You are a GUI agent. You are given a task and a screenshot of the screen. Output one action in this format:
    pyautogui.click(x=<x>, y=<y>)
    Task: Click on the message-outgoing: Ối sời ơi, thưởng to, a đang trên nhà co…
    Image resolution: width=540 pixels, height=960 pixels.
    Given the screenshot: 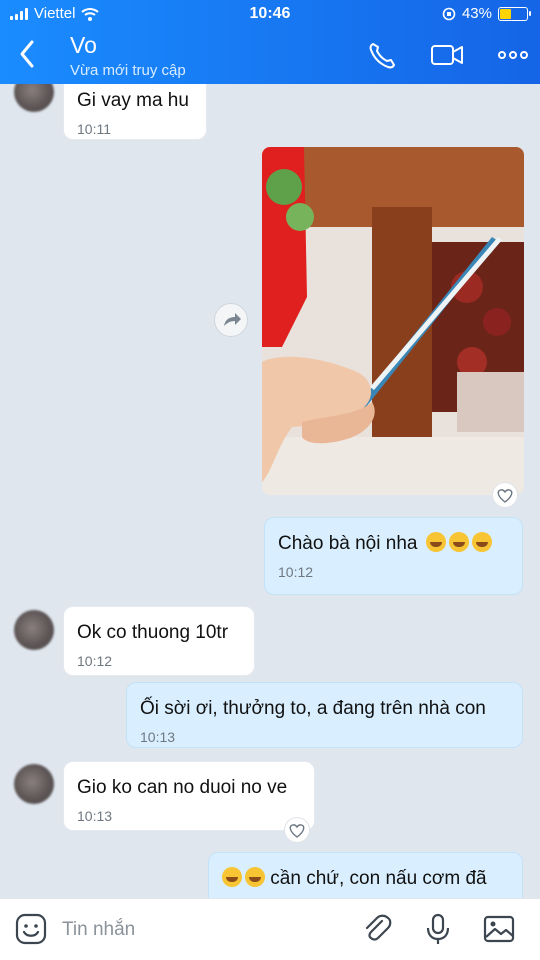 What is the action you would take?
    pyautogui.click(x=324, y=715)
    